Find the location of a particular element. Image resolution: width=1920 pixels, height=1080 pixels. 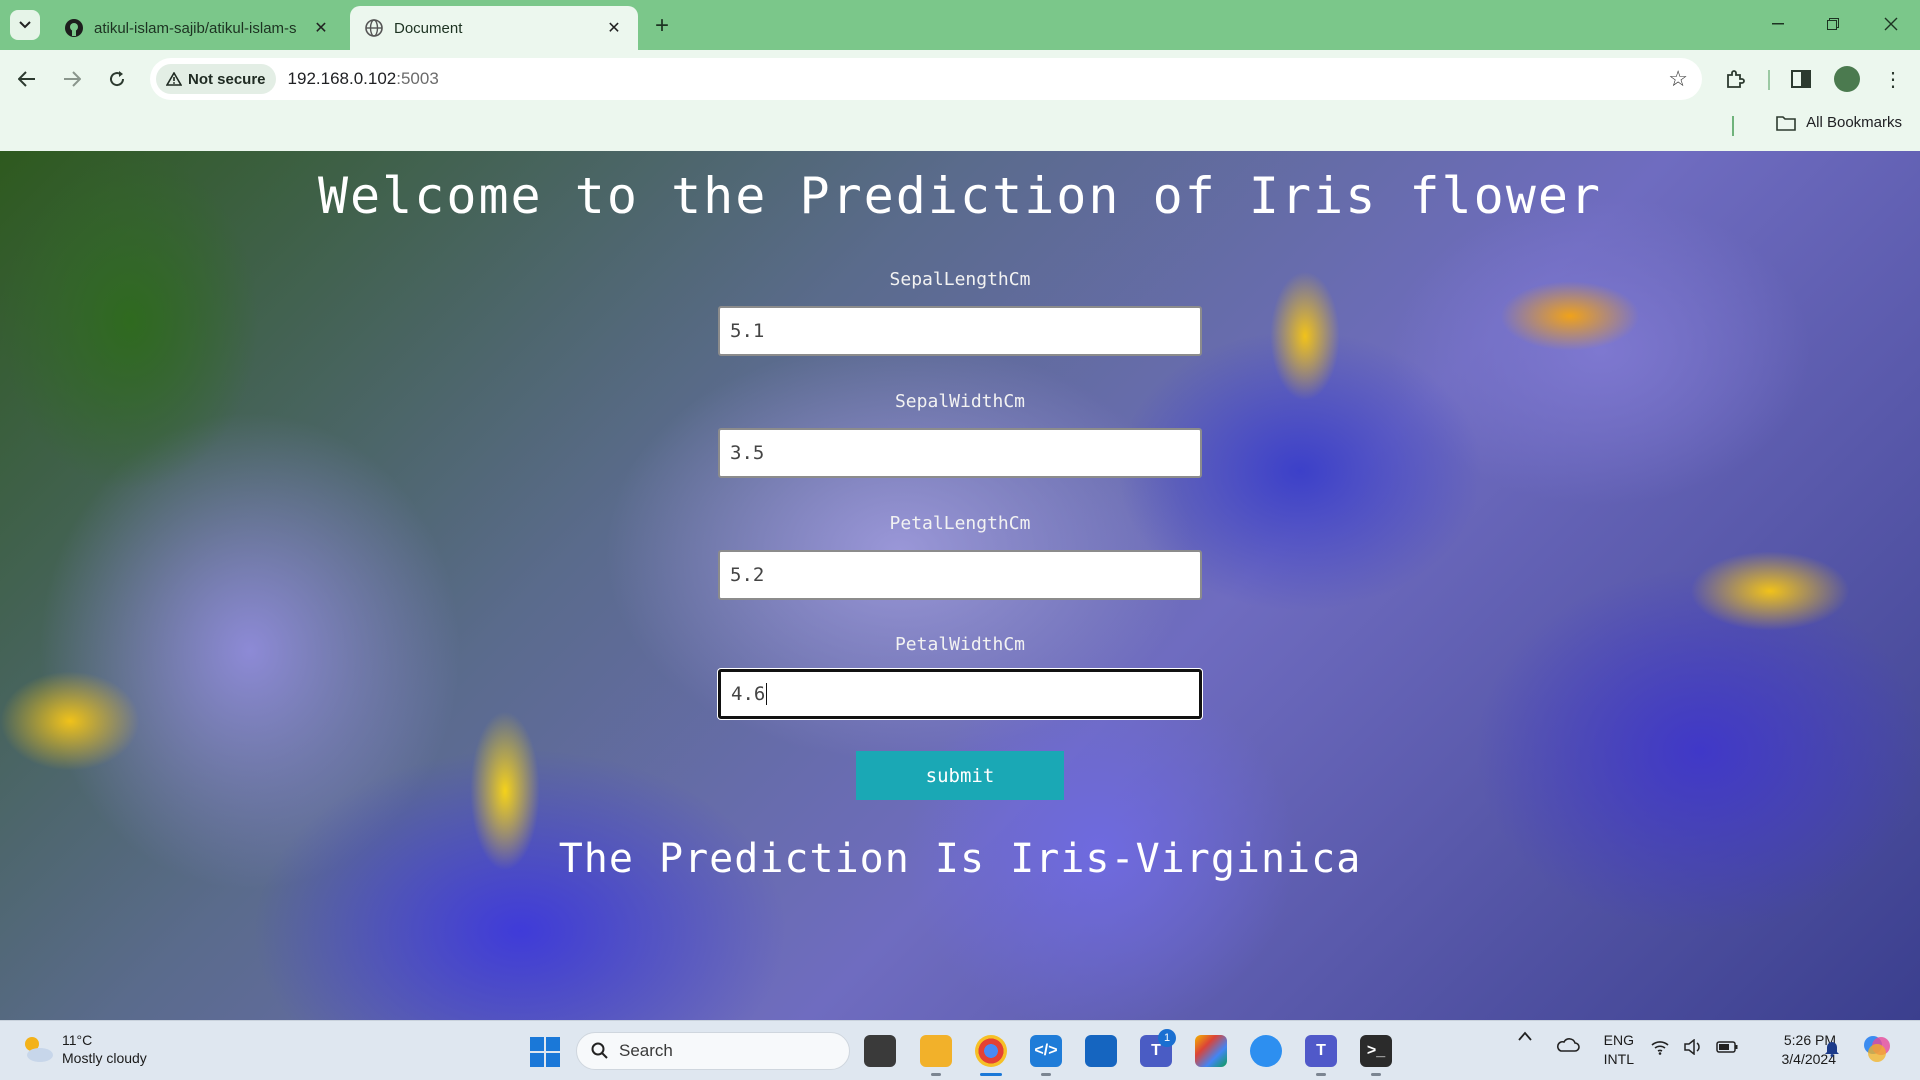

reload-icon is located at coordinates (117, 79).